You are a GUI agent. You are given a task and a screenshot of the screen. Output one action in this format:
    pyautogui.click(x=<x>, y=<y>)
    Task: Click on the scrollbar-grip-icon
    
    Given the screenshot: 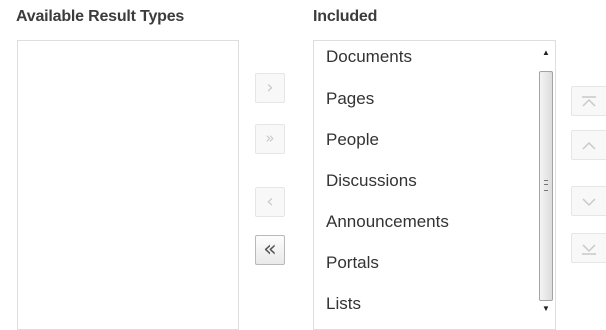 What is the action you would take?
    pyautogui.click(x=546, y=185)
    